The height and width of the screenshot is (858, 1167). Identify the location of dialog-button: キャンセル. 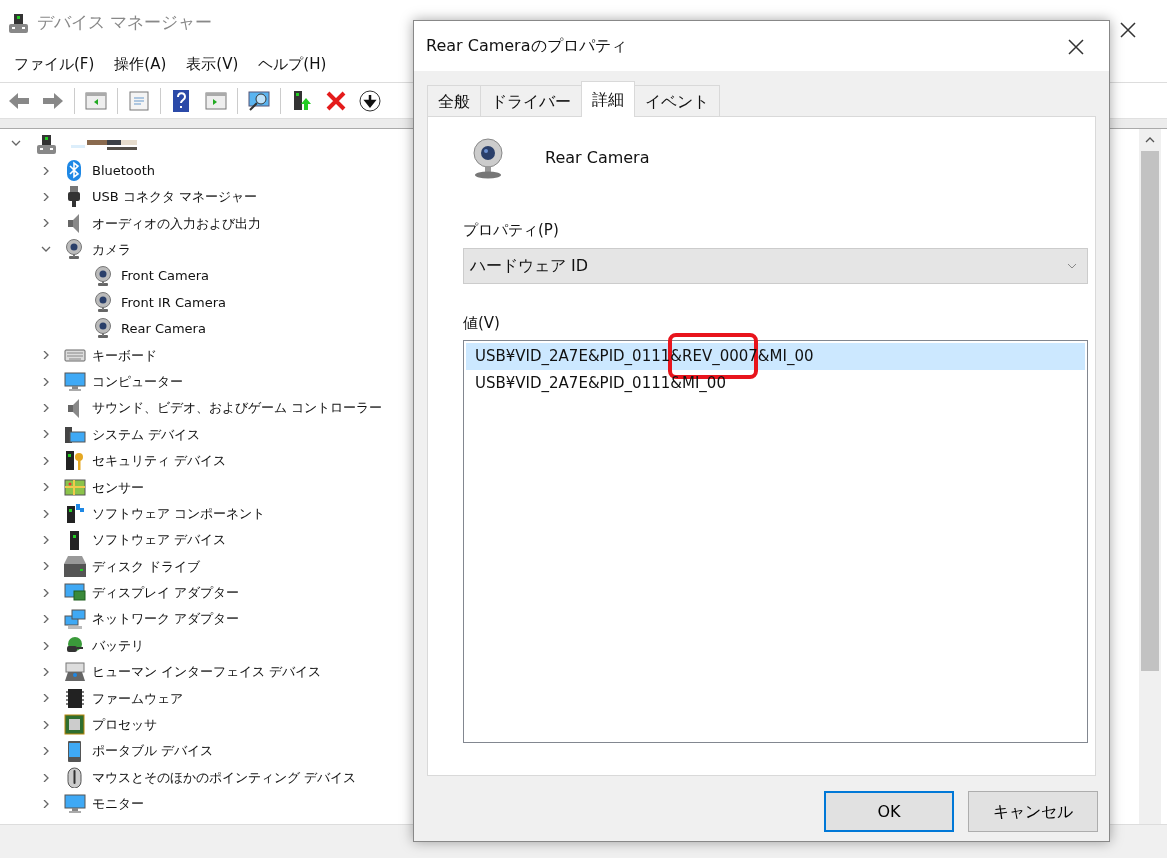
(1033, 811).